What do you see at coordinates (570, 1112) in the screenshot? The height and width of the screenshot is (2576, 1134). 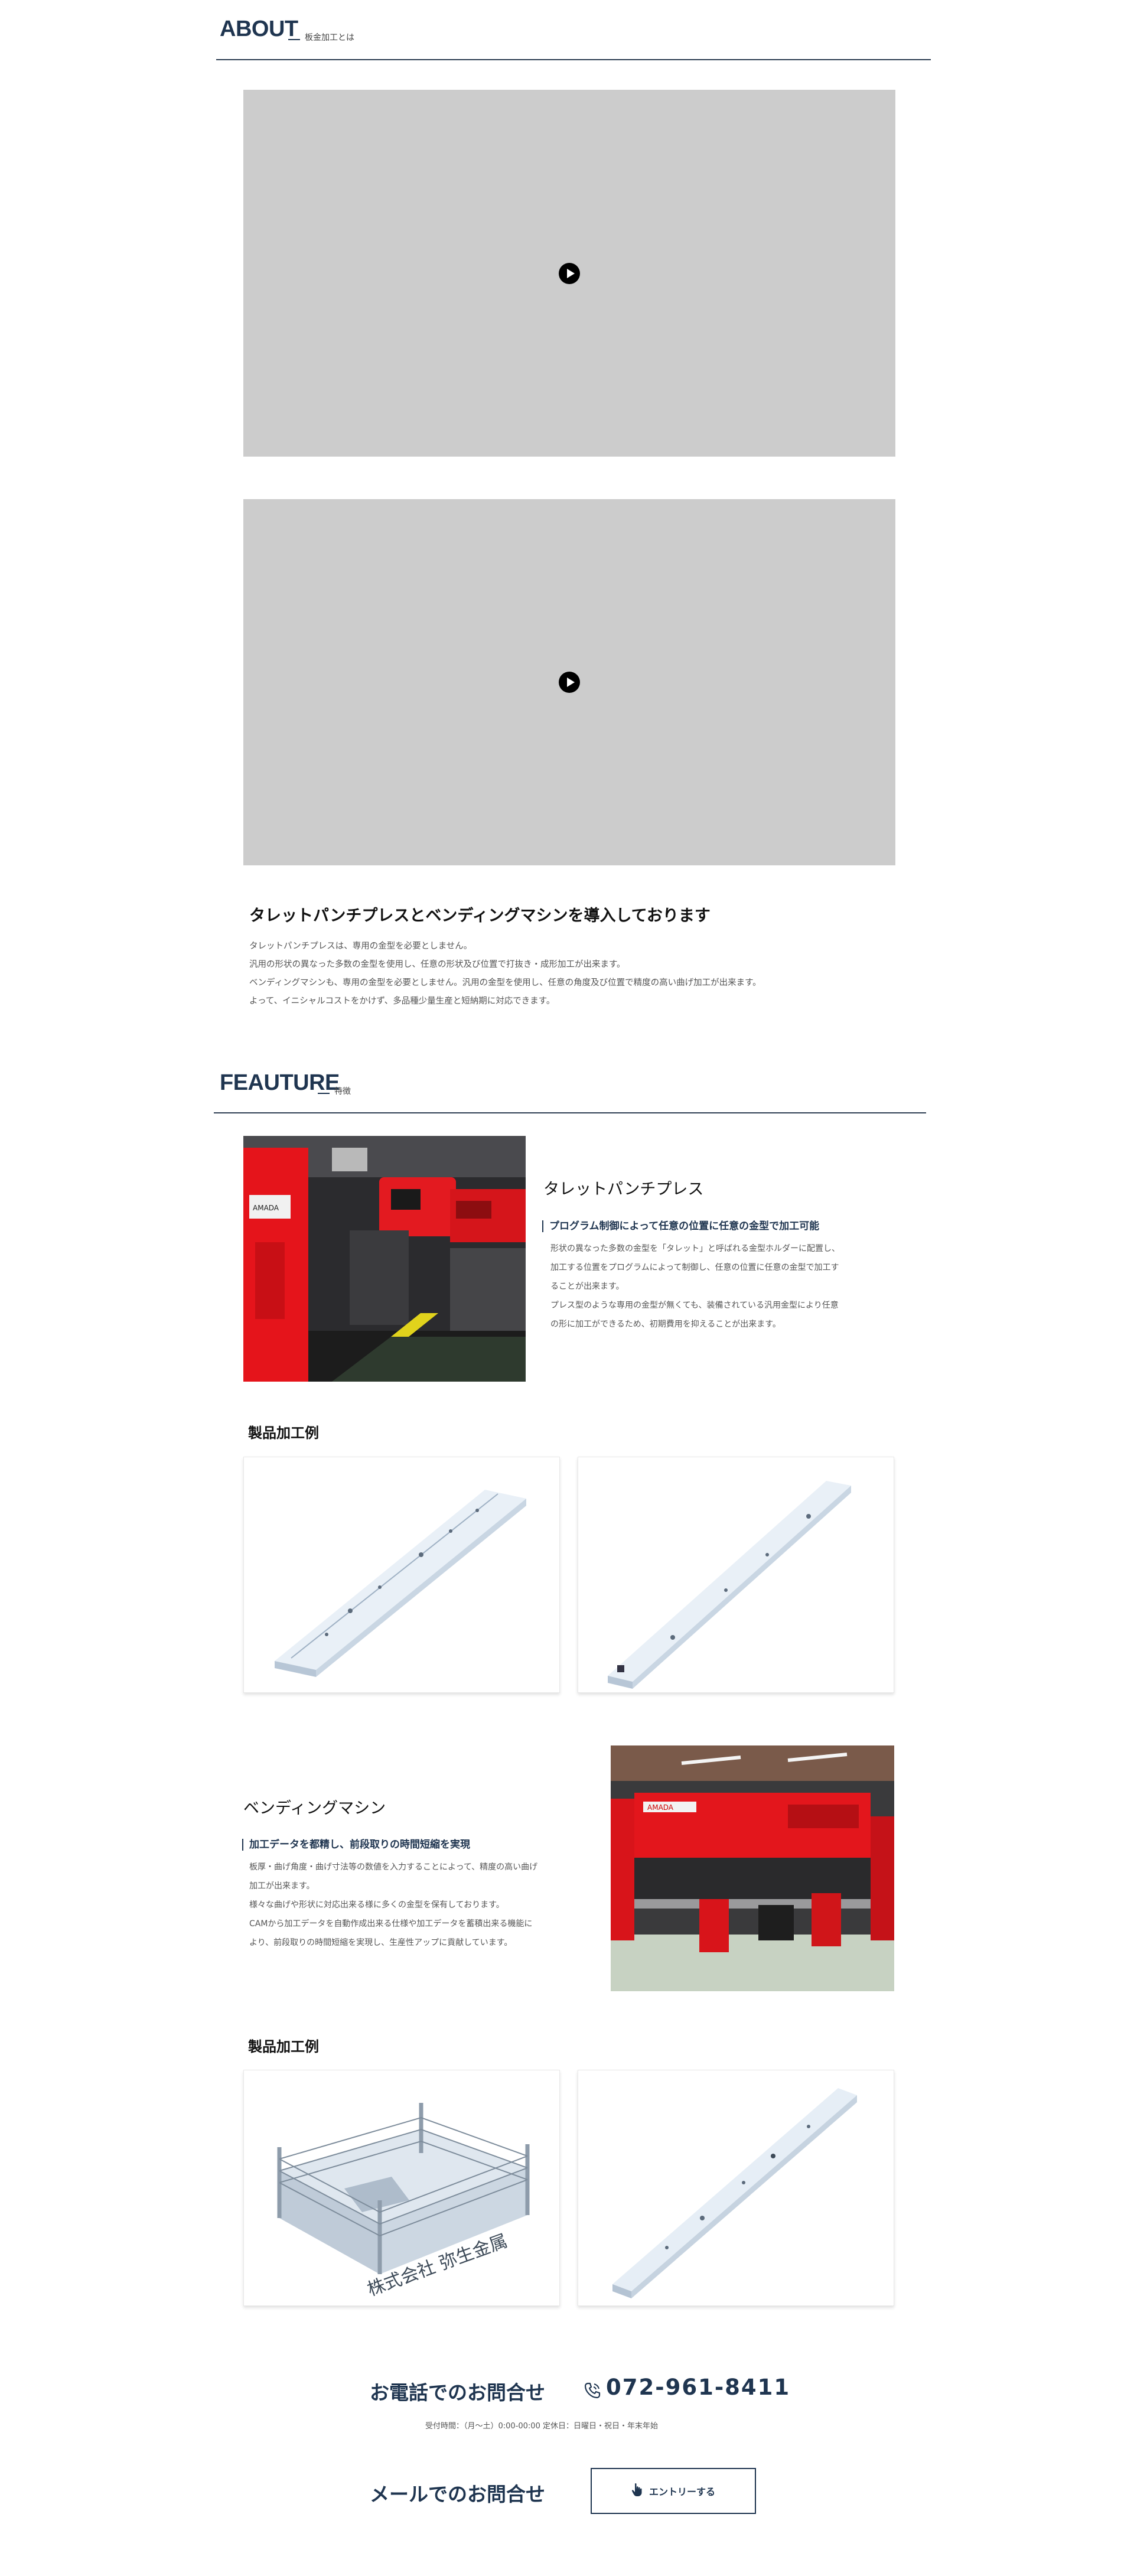 I see `feature-divider` at bounding box center [570, 1112].